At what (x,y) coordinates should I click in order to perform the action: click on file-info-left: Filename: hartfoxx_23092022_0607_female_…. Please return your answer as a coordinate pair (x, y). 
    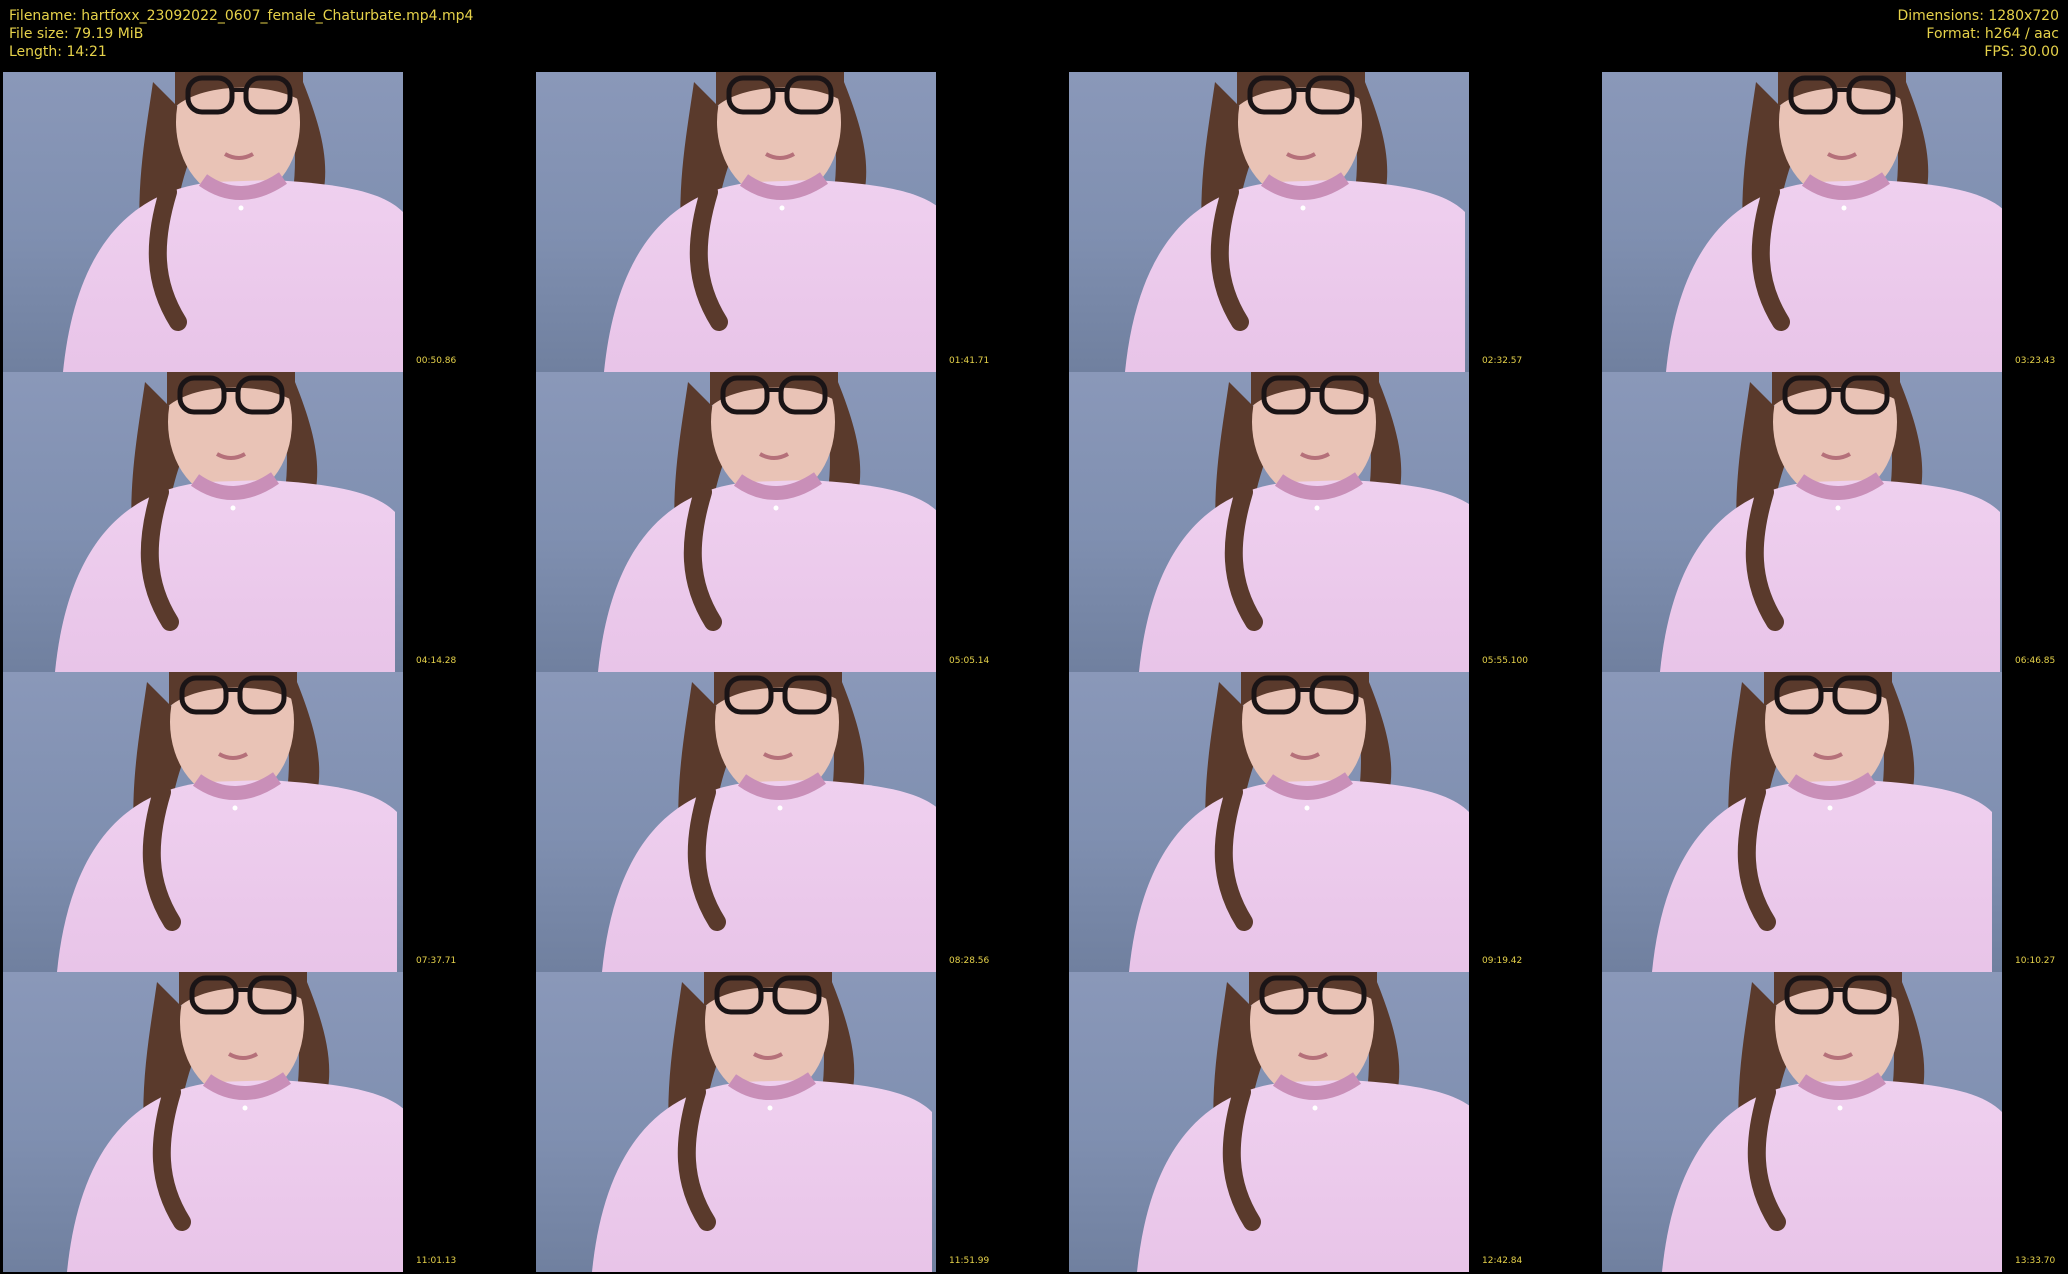
    Looking at the image, I should click on (241, 34).